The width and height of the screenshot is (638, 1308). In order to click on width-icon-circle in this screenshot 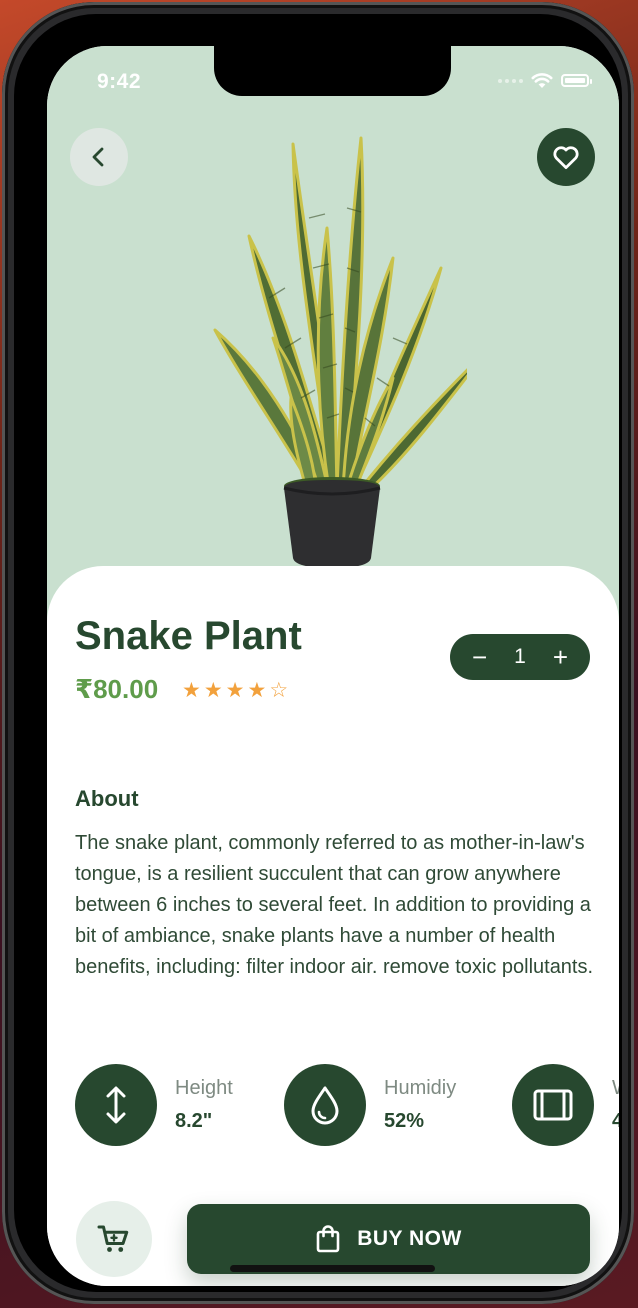, I will do `click(553, 1105)`.